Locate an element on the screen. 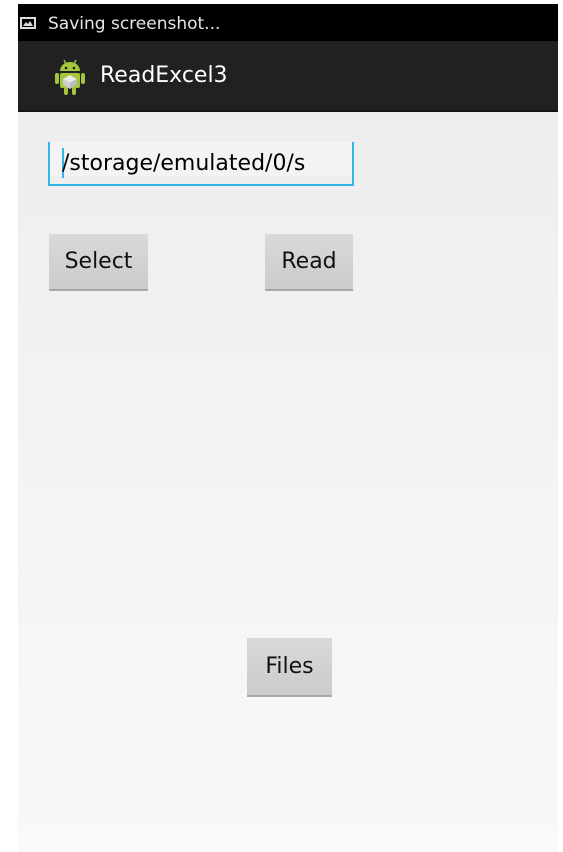 This screenshot has height=852, width=563. files-button: Files is located at coordinates (289, 667).